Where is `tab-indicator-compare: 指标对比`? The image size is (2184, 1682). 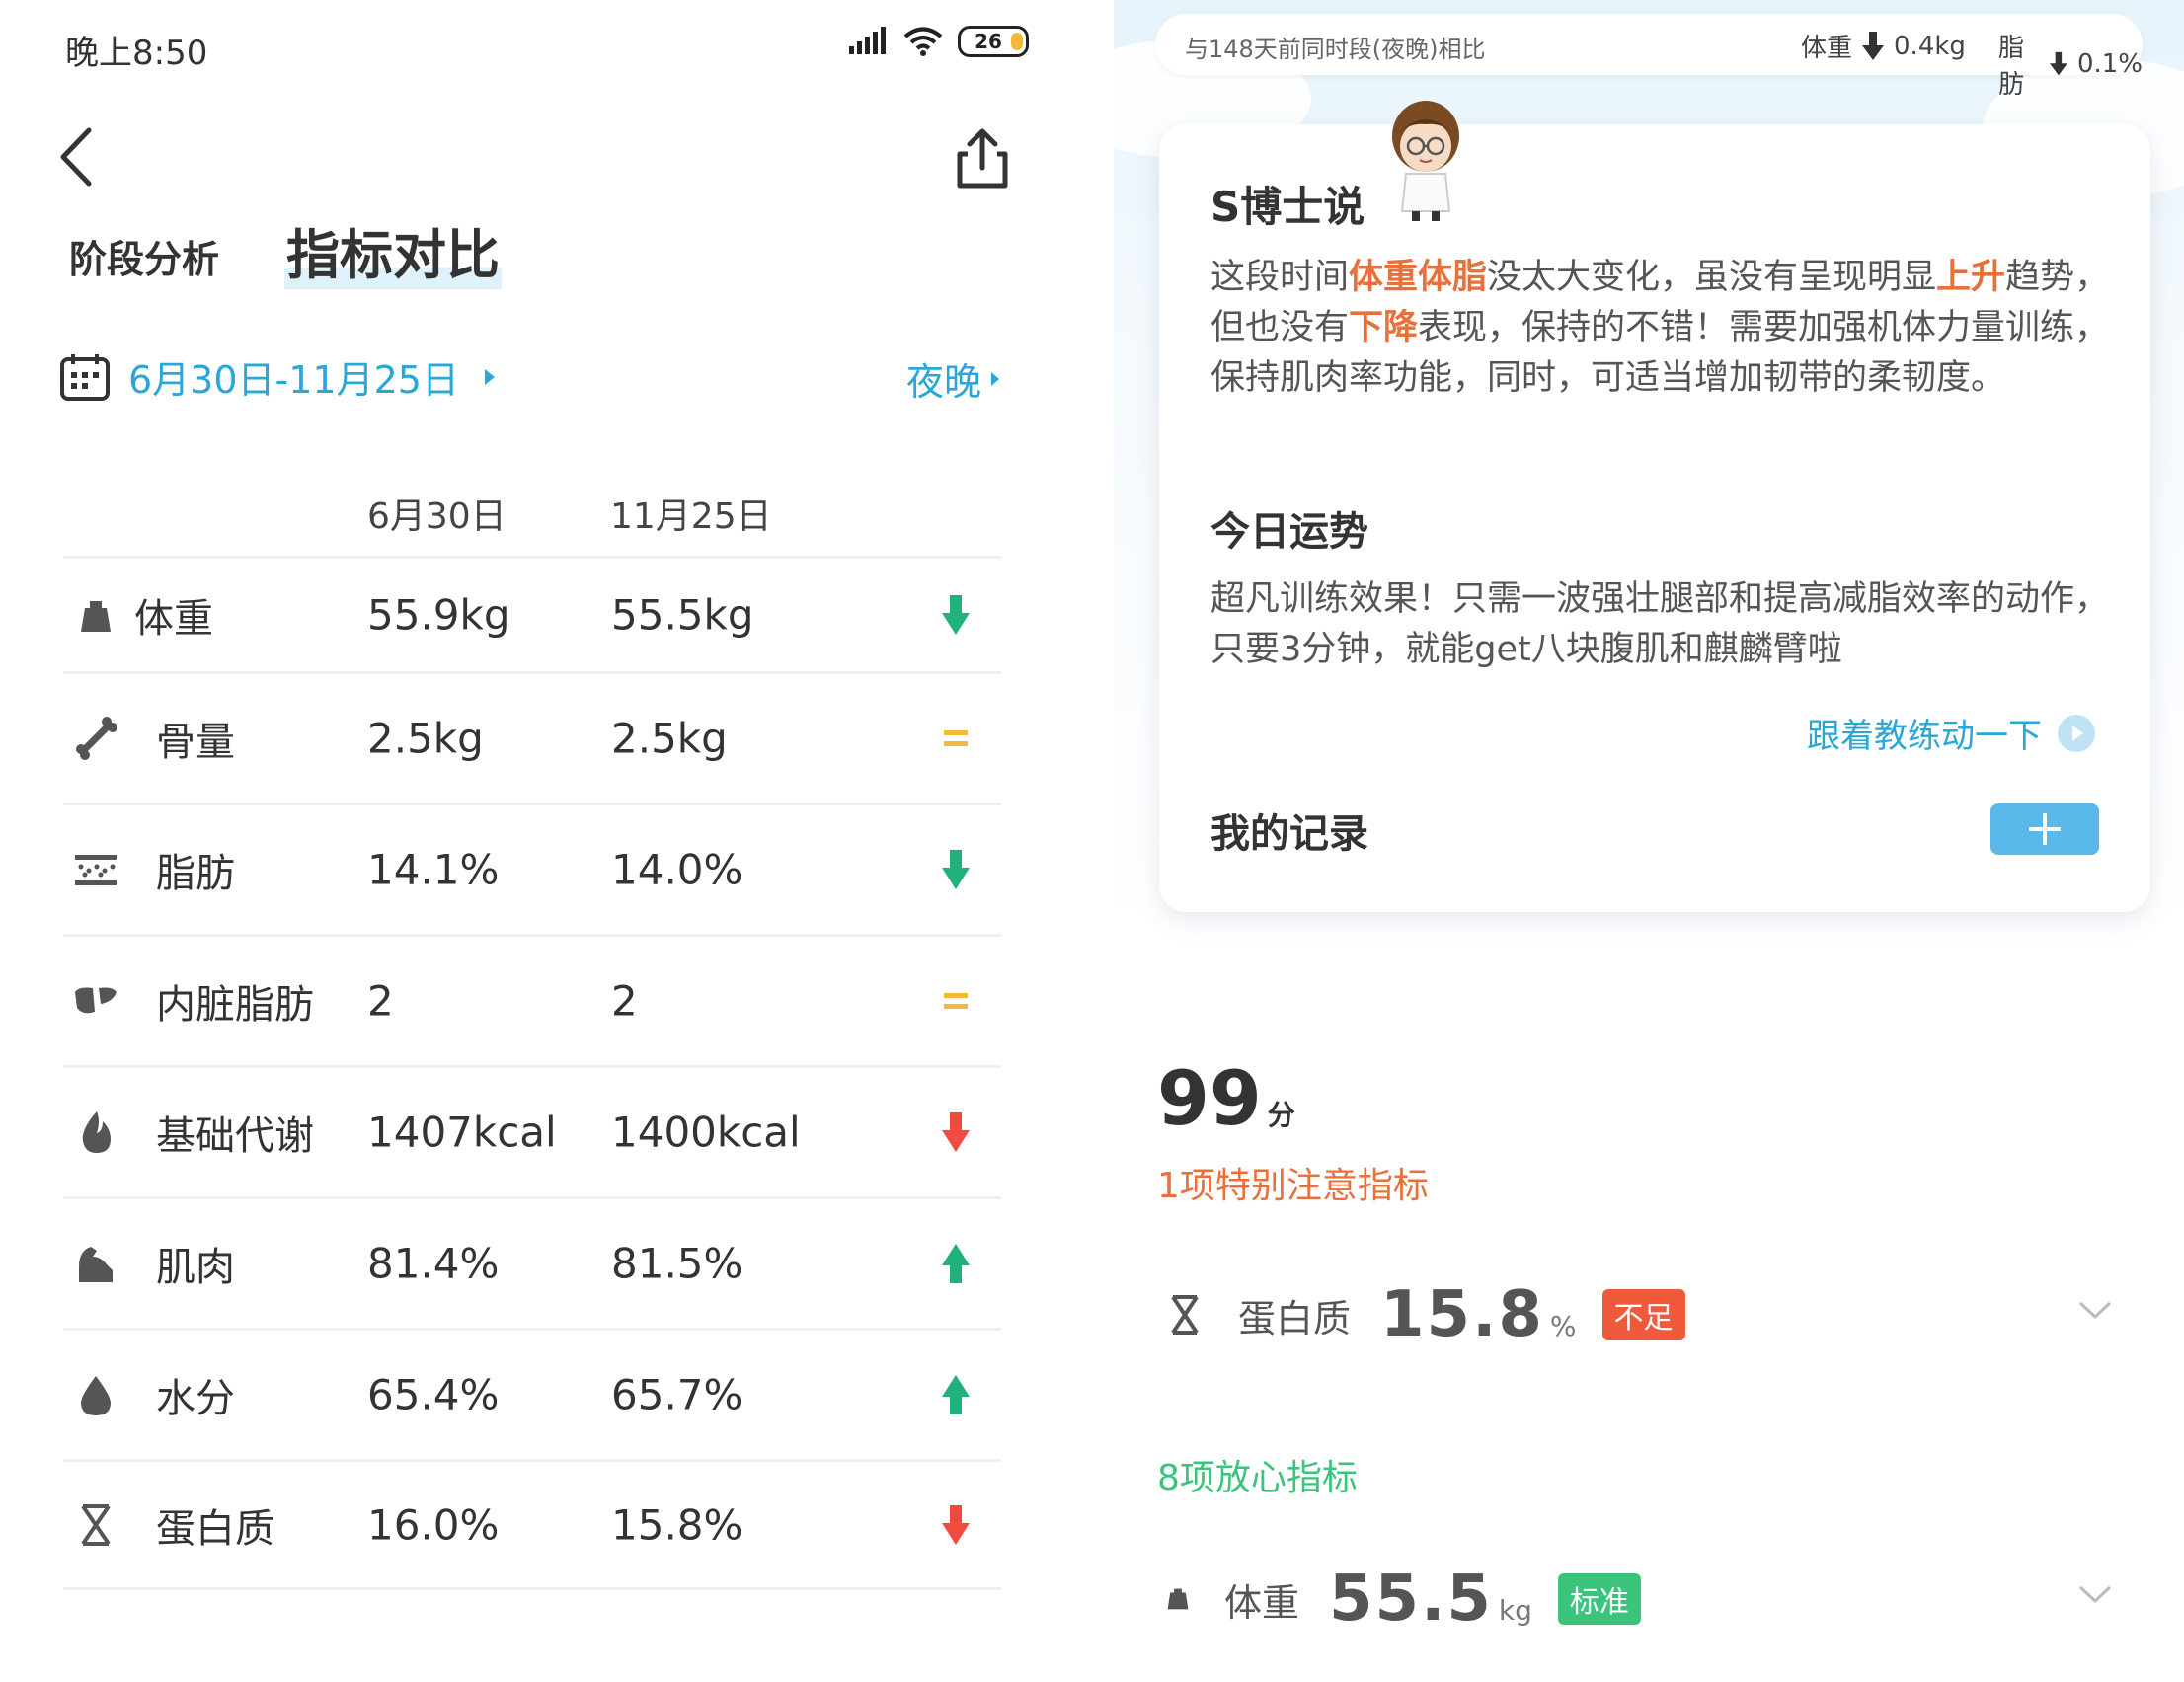 tab-indicator-compare: 指标对比 is located at coordinates (393, 250).